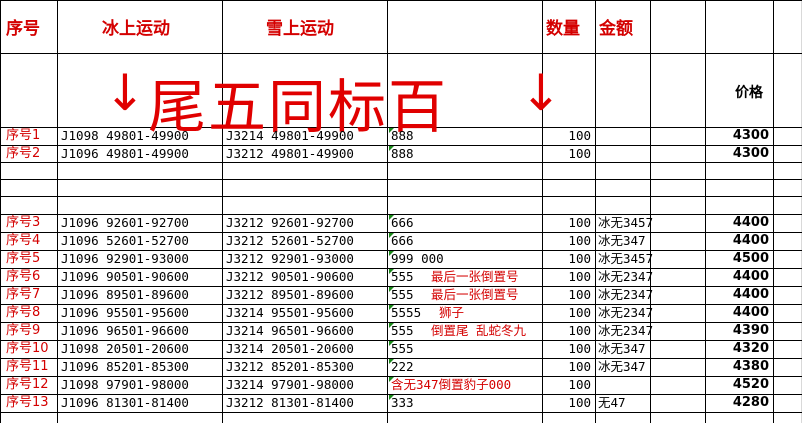  I want to click on cell-ice-sports: J1096 52601-52700, so click(125, 241).